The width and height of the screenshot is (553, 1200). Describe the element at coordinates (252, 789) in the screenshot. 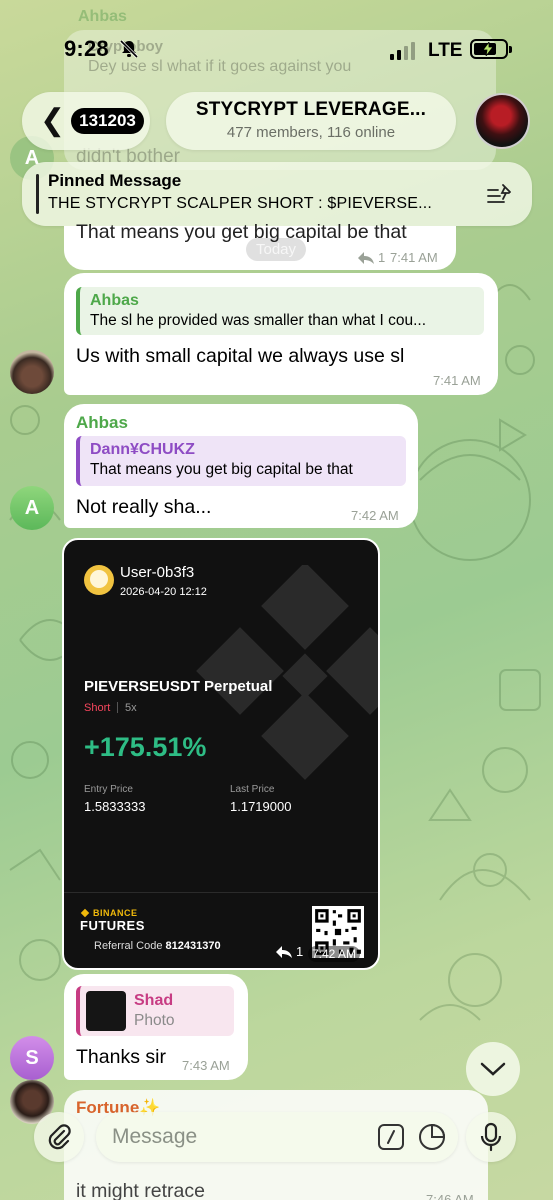

I see `last-price-label: Last Price` at that location.